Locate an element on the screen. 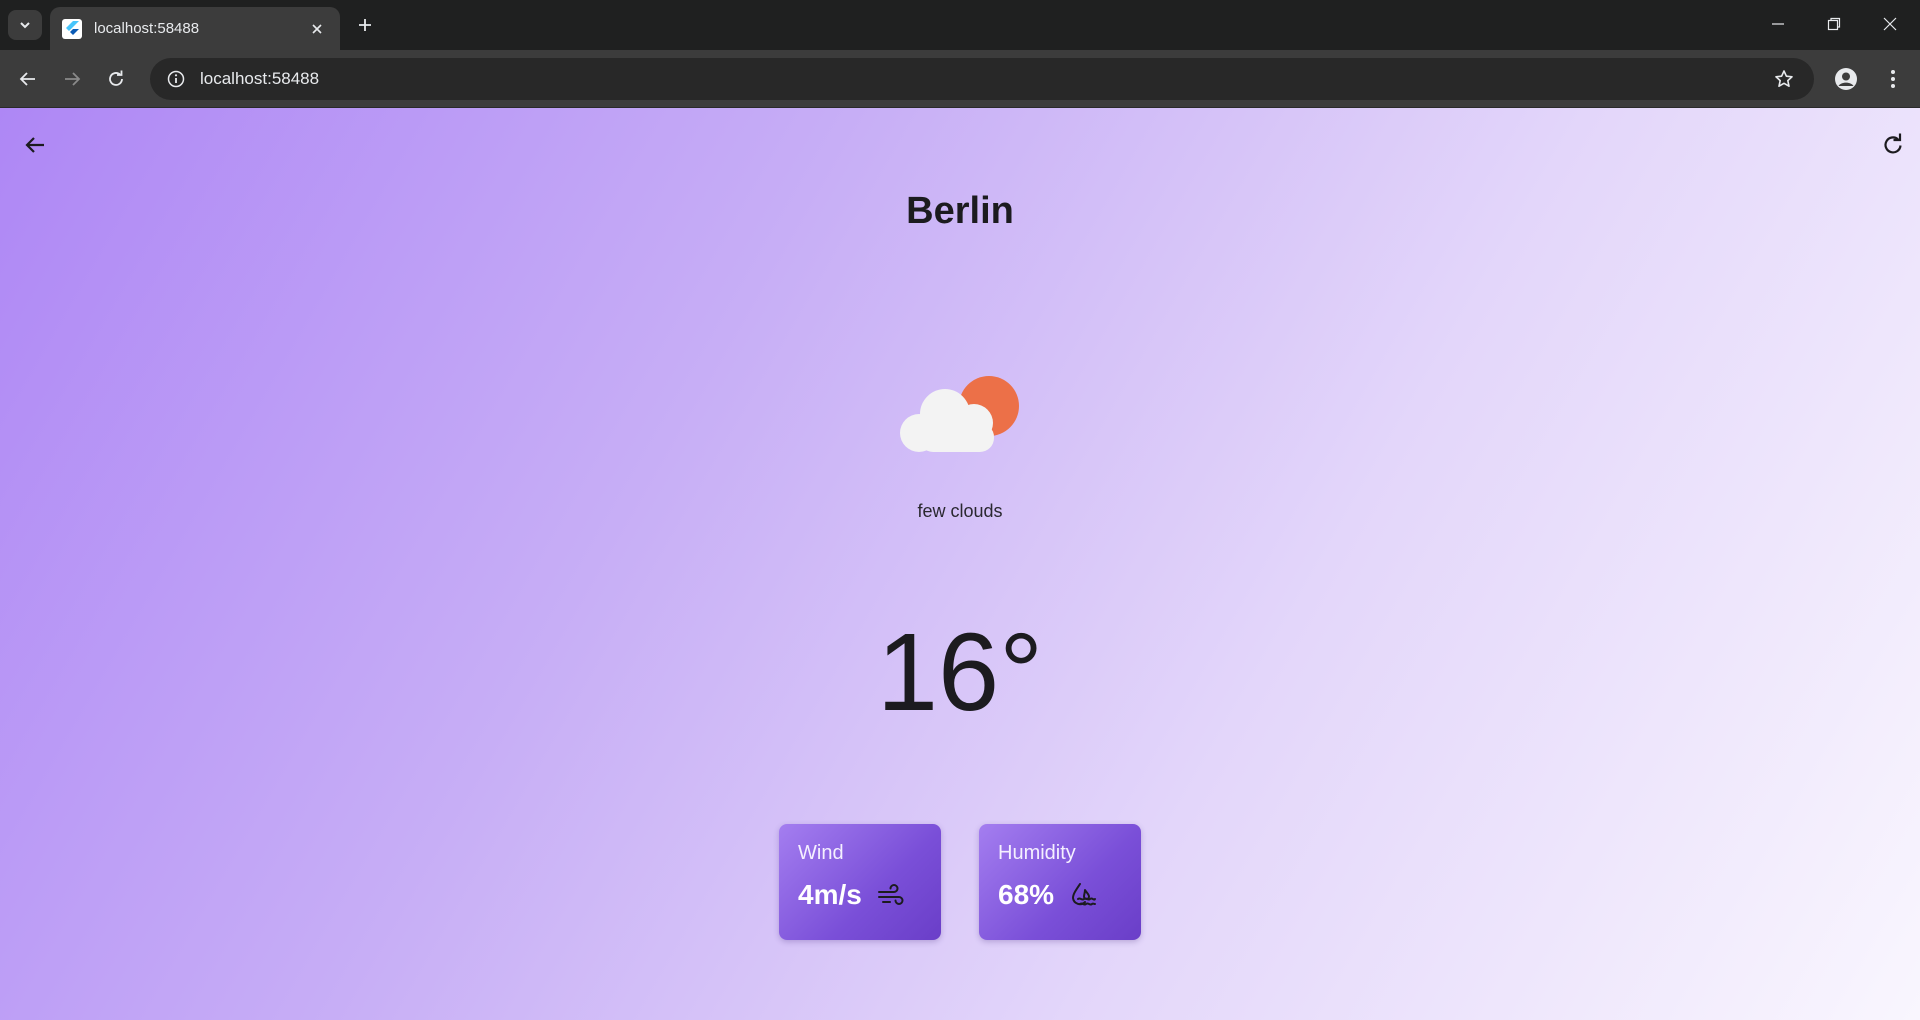 This screenshot has height=1020, width=1920. profile-button is located at coordinates (1846, 79).